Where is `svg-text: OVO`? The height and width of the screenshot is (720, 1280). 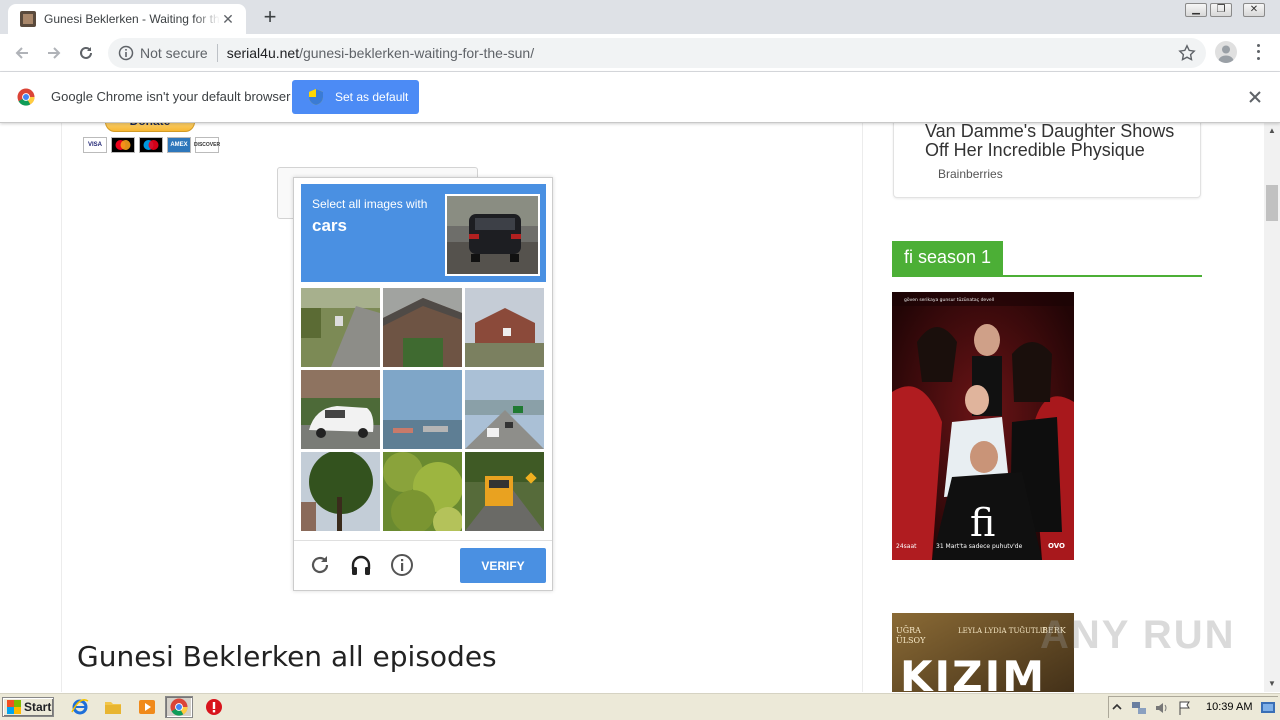
svg-text: OVO is located at coordinates (1056, 546).